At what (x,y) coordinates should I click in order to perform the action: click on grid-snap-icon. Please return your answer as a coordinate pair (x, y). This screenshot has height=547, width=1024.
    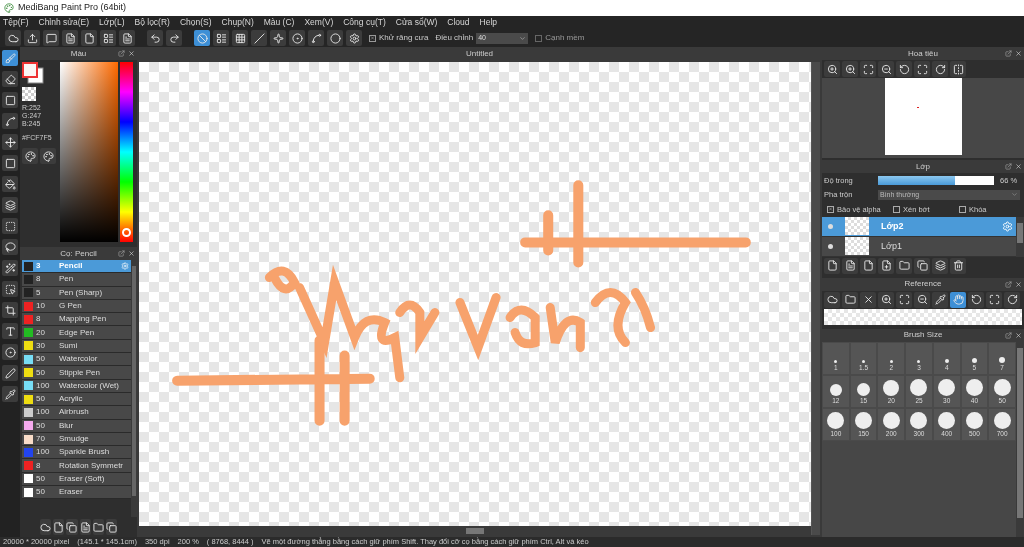
    Looking at the image, I should click on (240, 38).